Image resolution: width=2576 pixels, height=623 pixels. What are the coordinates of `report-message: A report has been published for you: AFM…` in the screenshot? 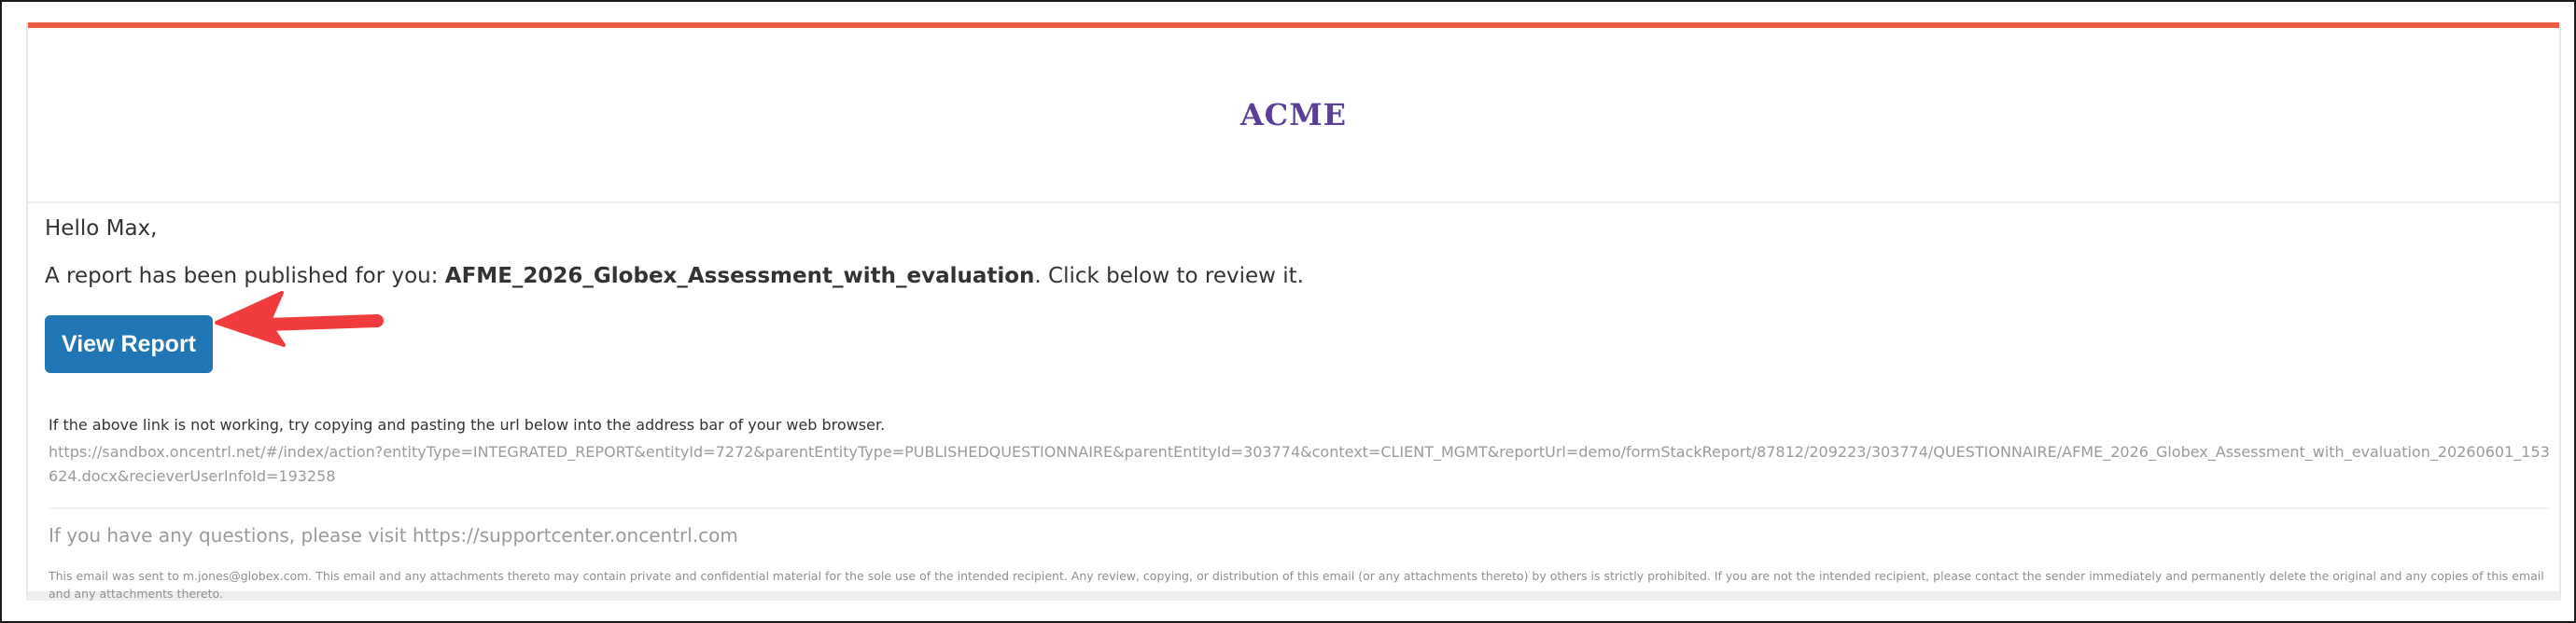 It's located at (674, 276).